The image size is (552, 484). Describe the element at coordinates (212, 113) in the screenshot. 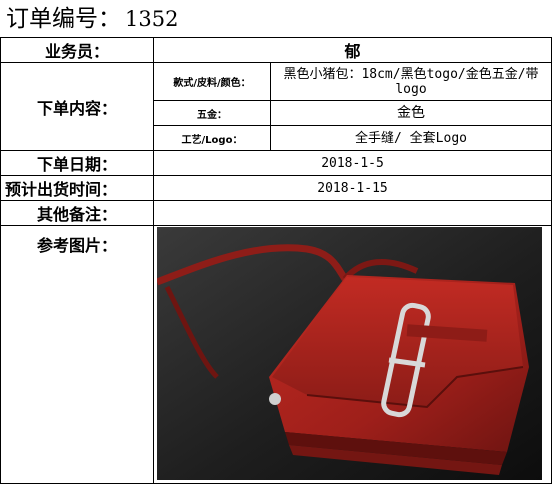

I see `hardware-label: 五金：` at that location.